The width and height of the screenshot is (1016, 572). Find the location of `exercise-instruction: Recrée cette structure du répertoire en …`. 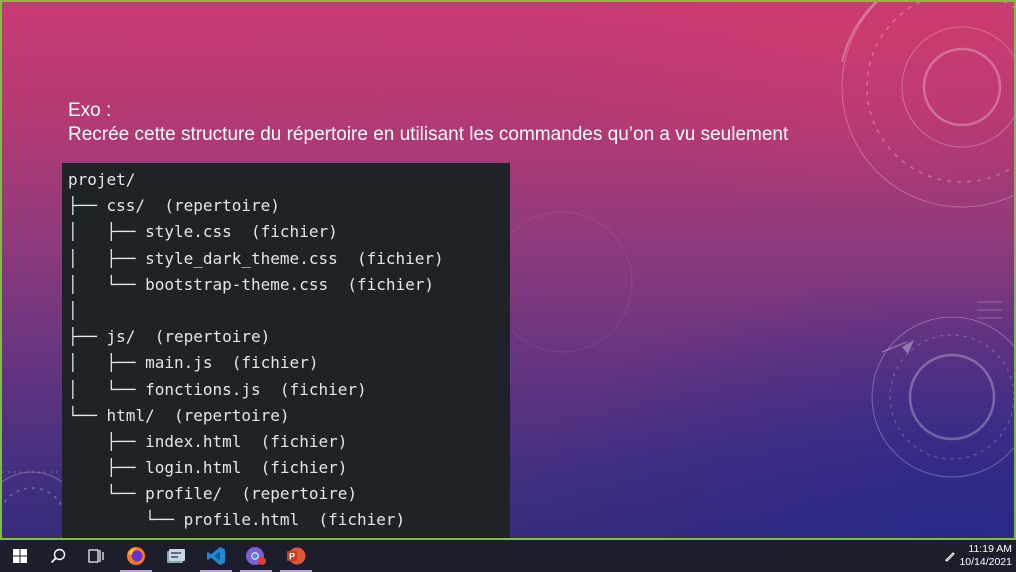

exercise-instruction: Recrée cette structure du répertoire en … is located at coordinates (428, 134).